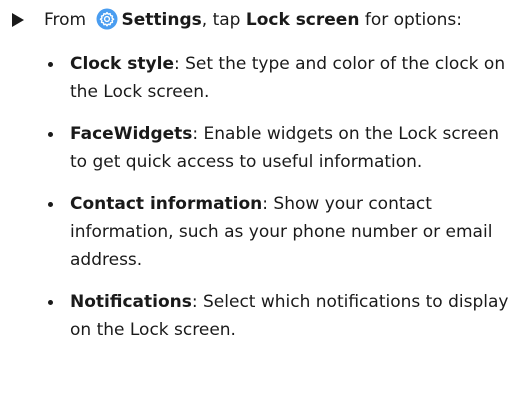 This screenshot has width=523, height=401. Describe the element at coordinates (131, 302) in the screenshot. I see `item-term: Notifications` at that location.